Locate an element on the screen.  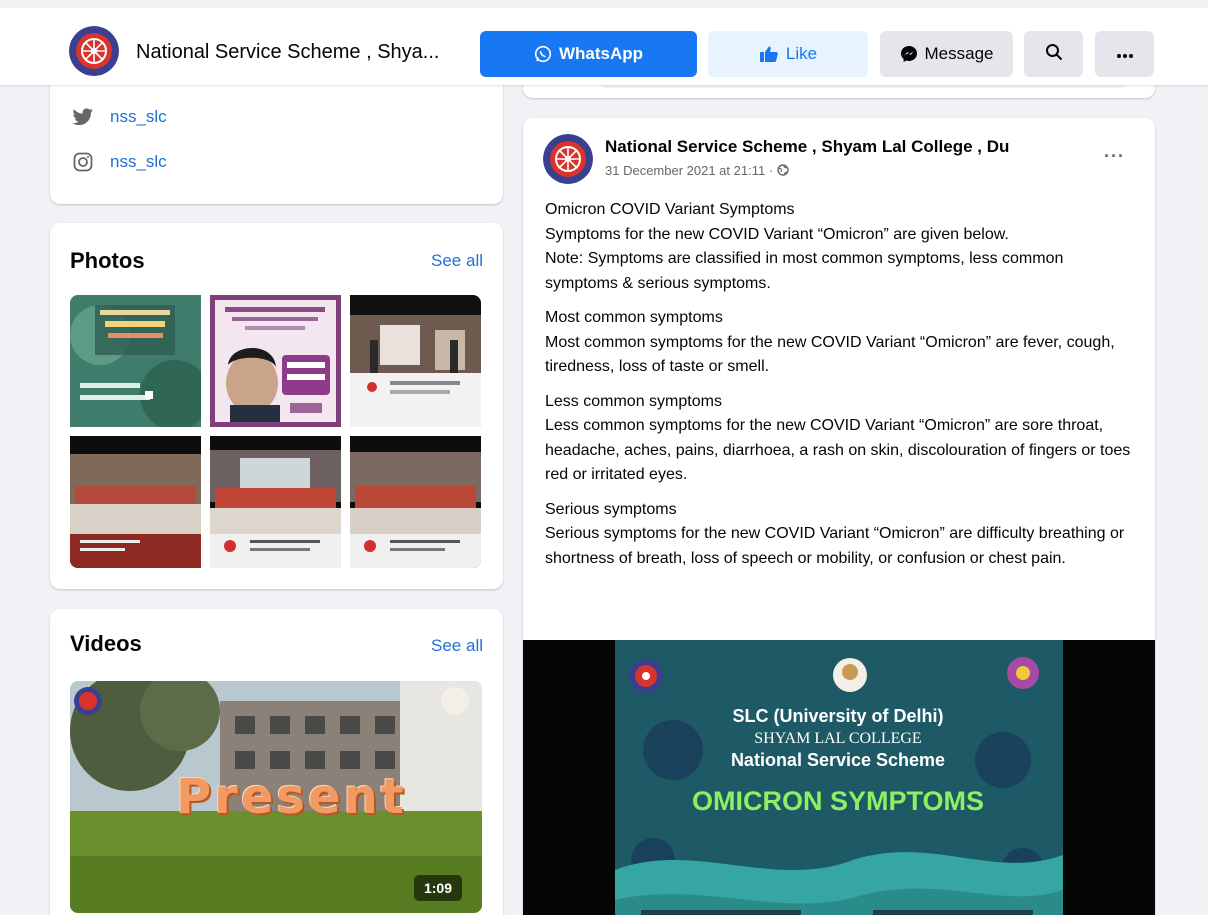
post-timestamp: 31 December 2021 at 21:11 · is located at coordinates (697, 170).